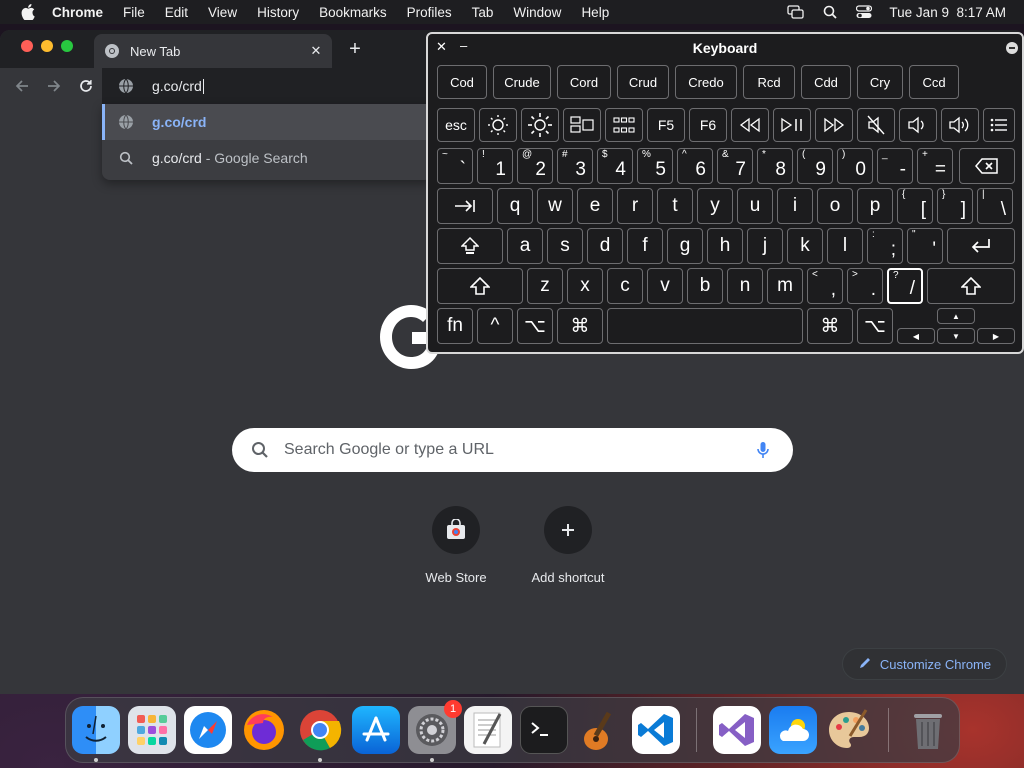 The height and width of the screenshot is (768, 1024). I want to click on new-tab-button: +, so click(355, 49).